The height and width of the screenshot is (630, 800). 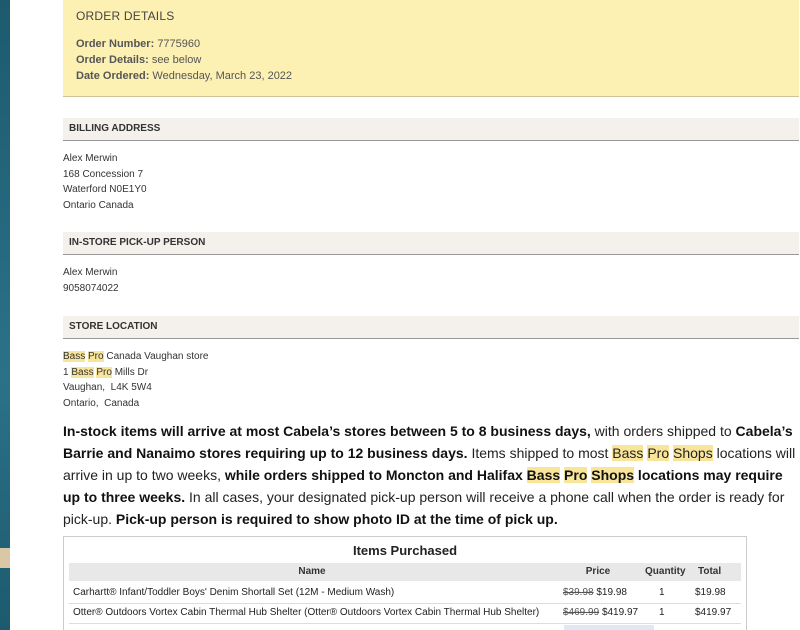 What do you see at coordinates (710, 571) in the screenshot?
I see `header-total: Total` at bounding box center [710, 571].